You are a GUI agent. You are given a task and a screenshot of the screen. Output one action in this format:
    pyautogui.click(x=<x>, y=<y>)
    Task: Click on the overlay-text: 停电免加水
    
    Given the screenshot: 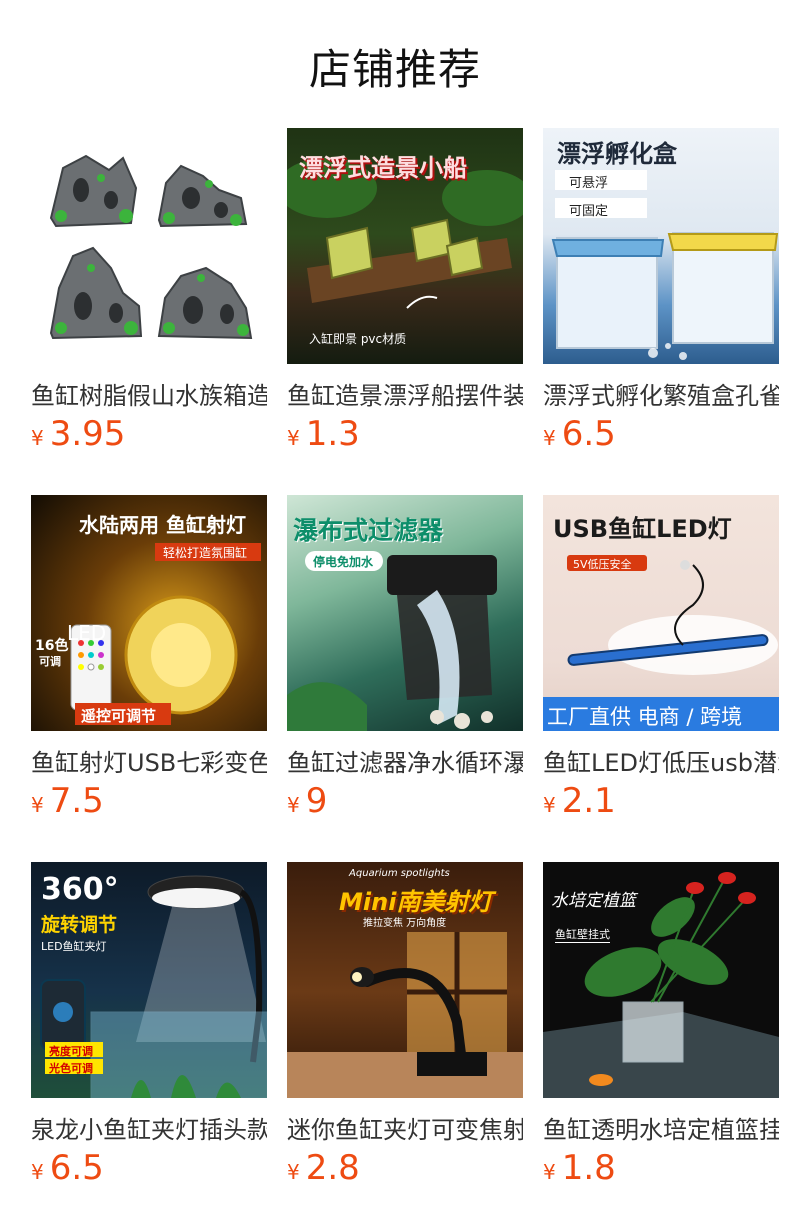 What is the action you would take?
    pyautogui.click(x=343, y=562)
    